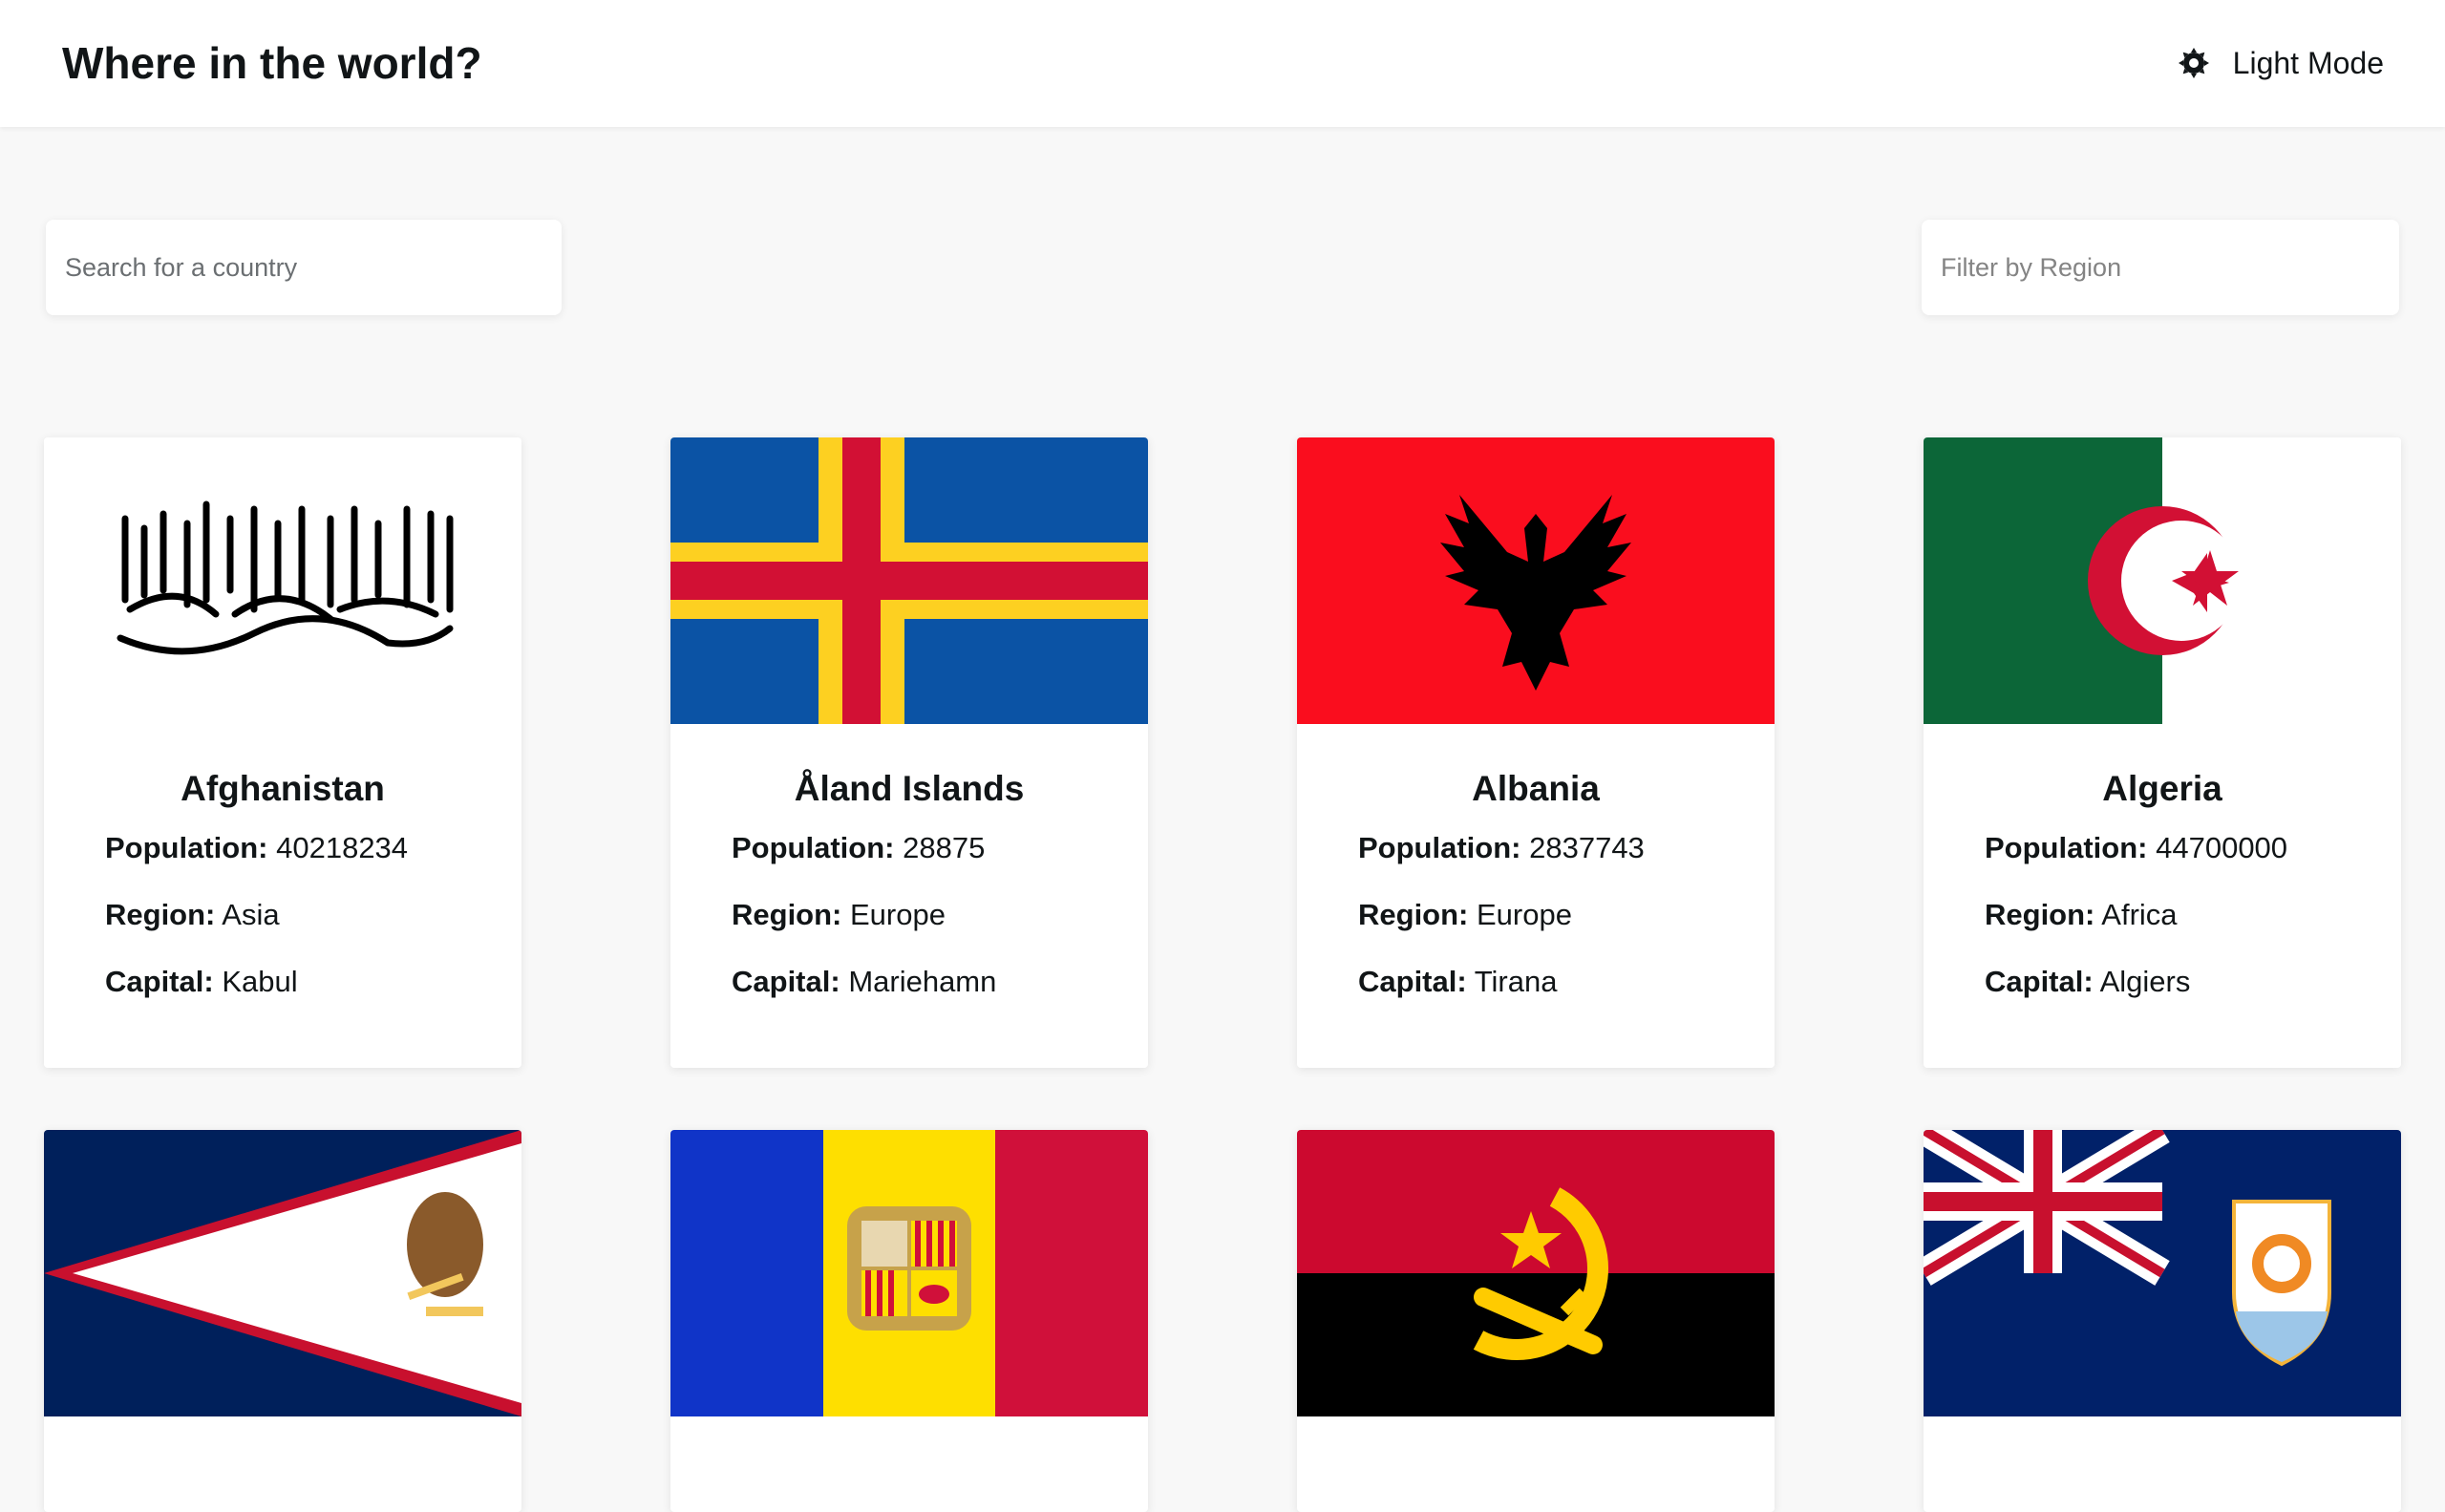 Image resolution: width=2445 pixels, height=1512 pixels. Describe the element at coordinates (1536, 1273) in the screenshot. I see `angola-flag` at that location.